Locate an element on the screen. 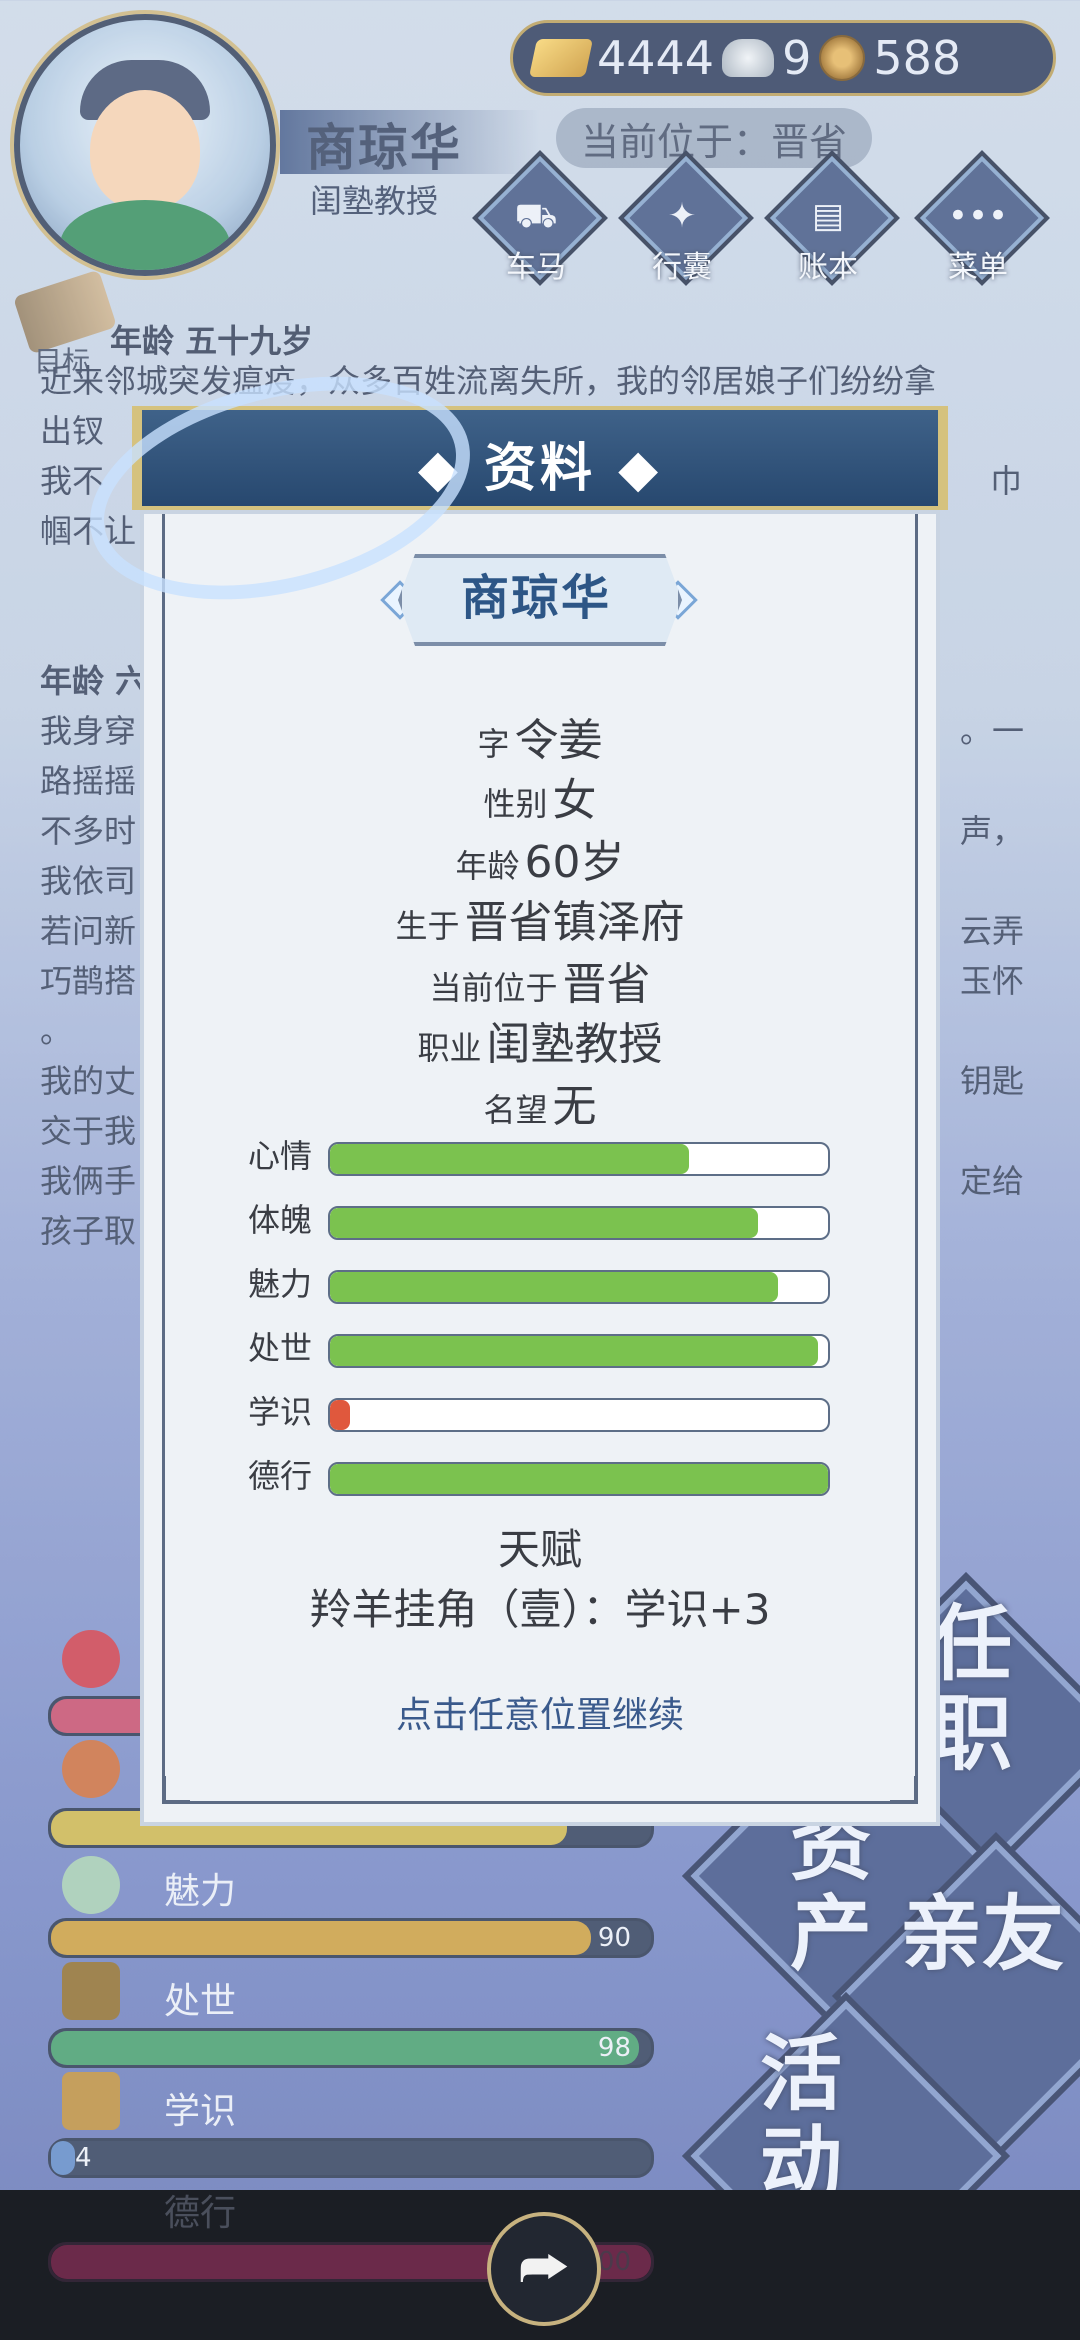  field-occupation: 职业 闺塾教授 is located at coordinates (540, 1044).